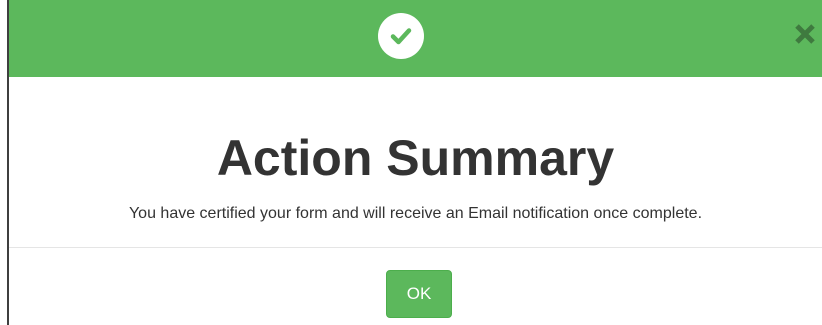 This screenshot has height=325, width=822. I want to click on check-circle-icon, so click(401, 36).